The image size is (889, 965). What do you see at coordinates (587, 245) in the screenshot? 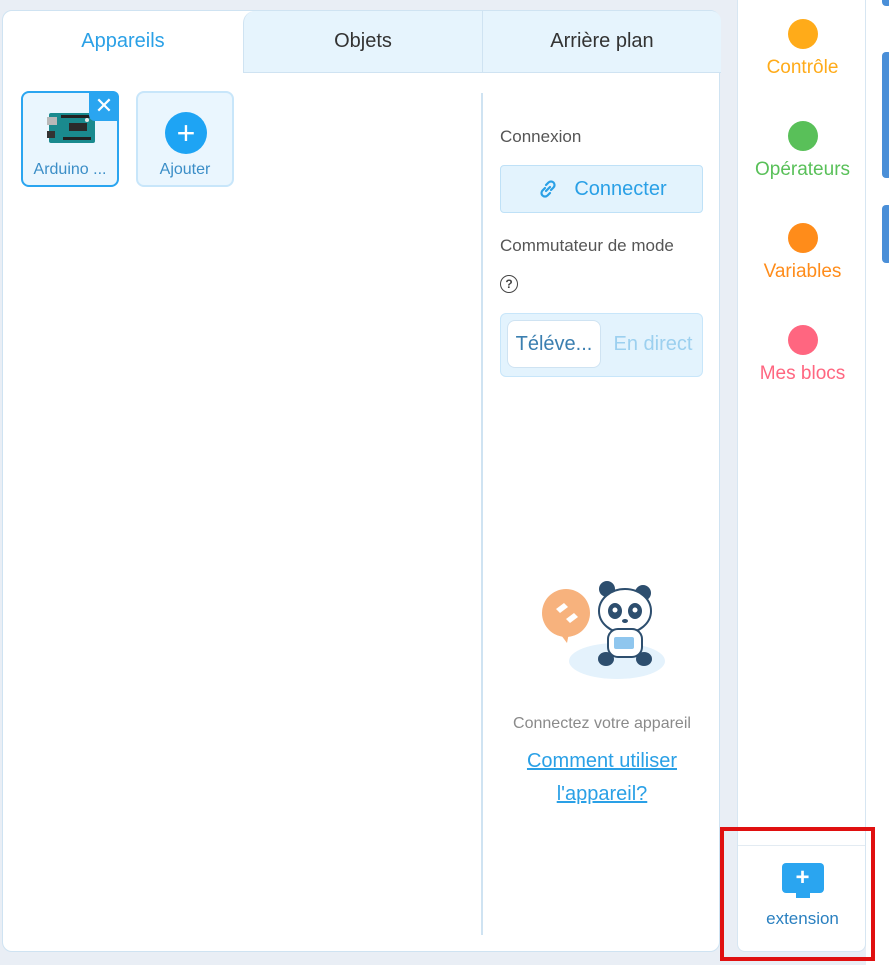
I see `mode-switch-label: Commutateur de mode` at bounding box center [587, 245].